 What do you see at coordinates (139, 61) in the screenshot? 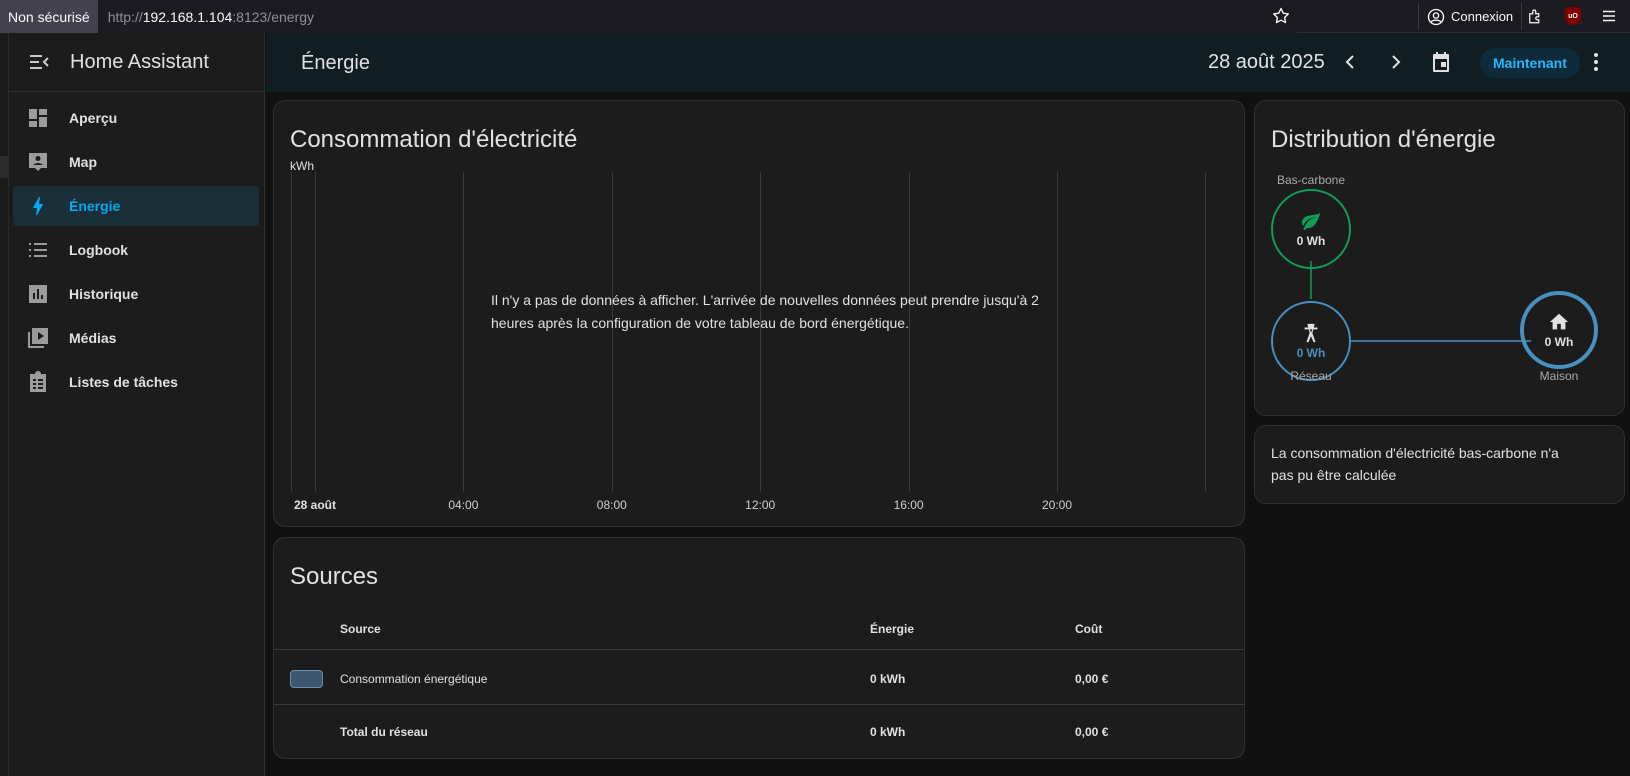
I see `sidebar-title: Home Assistant` at bounding box center [139, 61].